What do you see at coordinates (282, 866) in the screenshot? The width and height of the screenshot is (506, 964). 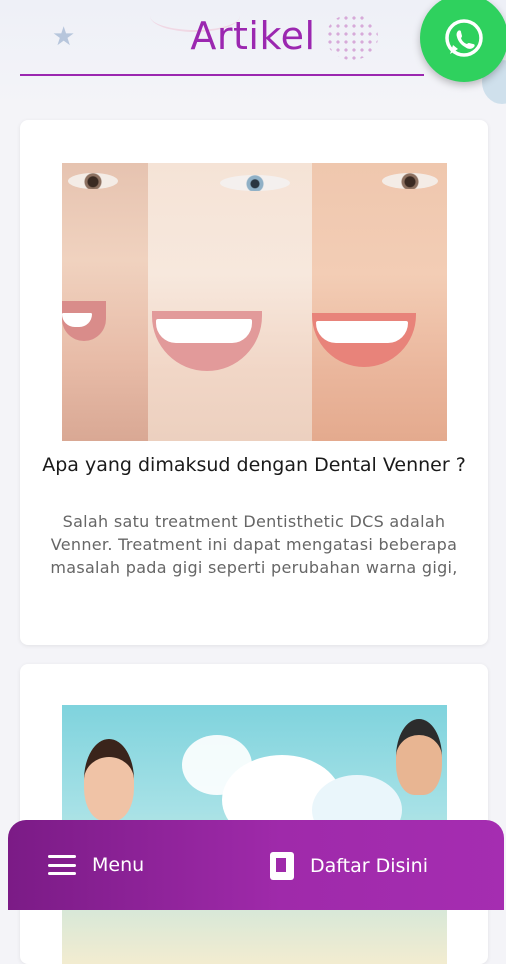 I see `book-icon` at bounding box center [282, 866].